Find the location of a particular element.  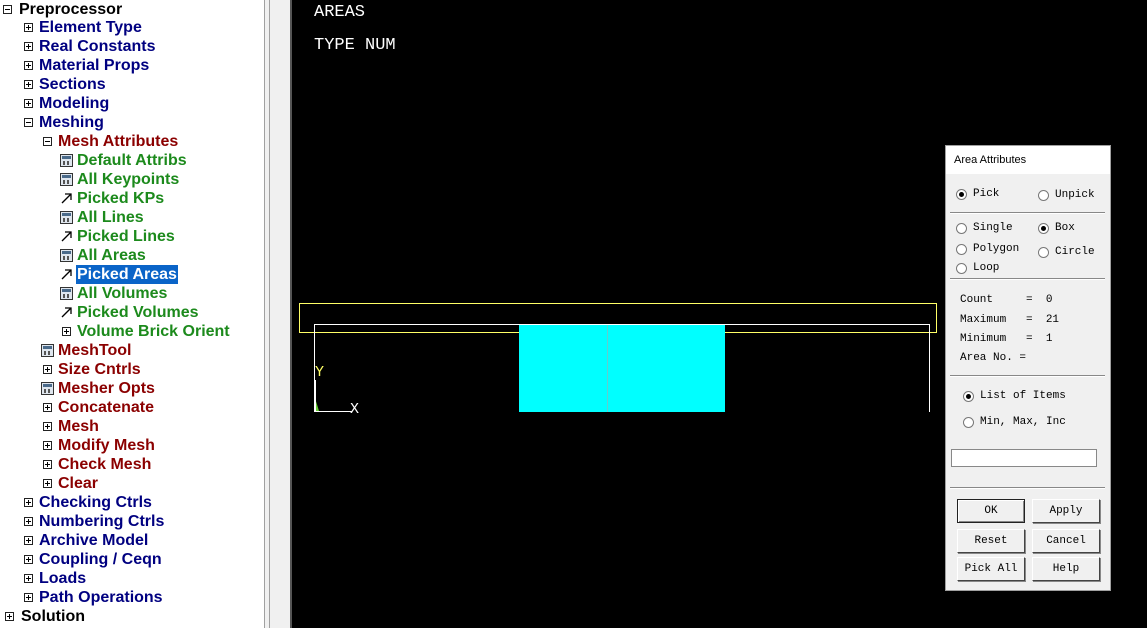

tree-item-label: Picked Lines is located at coordinates (126, 236).